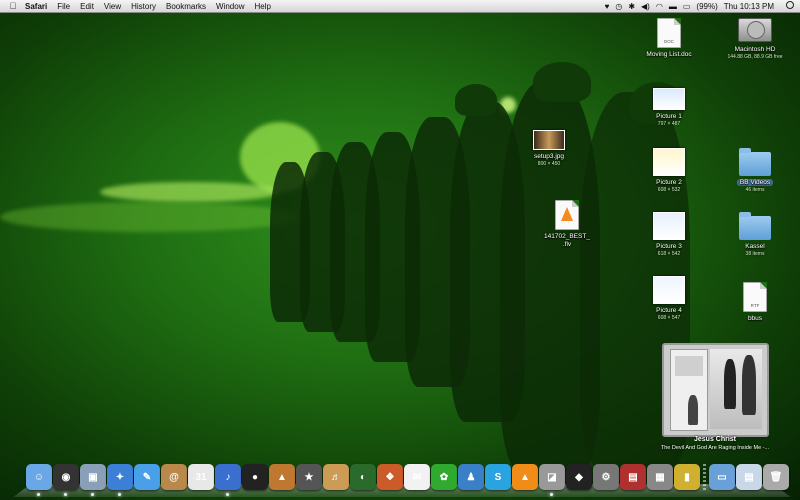  What do you see at coordinates (660, 477) in the screenshot?
I see `activity-monitor-icon: ▦` at bounding box center [660, 477].